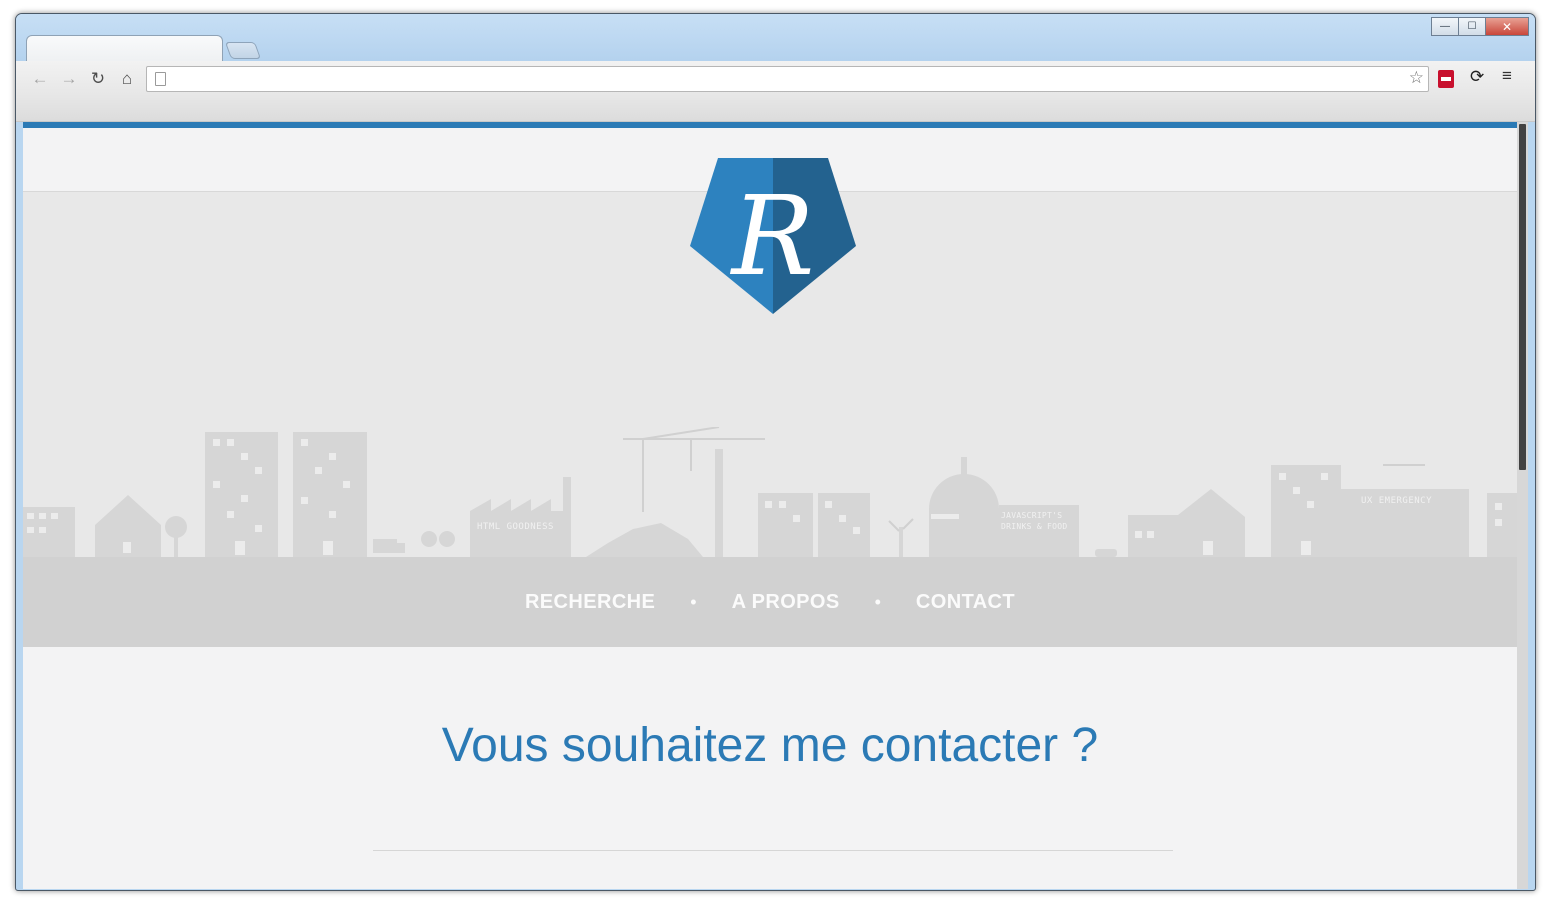 The width and height of the screenshot is (1554, 912). I want to click on vertical-scrollbar, so click(1522, 505).